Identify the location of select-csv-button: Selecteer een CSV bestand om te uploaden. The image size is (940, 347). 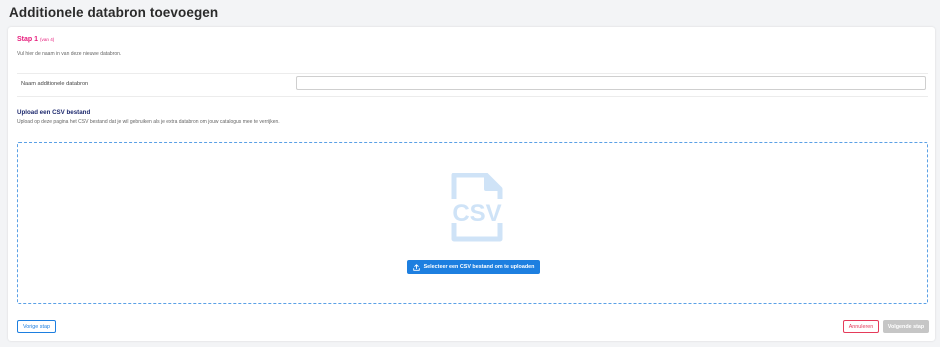
(473, 267).